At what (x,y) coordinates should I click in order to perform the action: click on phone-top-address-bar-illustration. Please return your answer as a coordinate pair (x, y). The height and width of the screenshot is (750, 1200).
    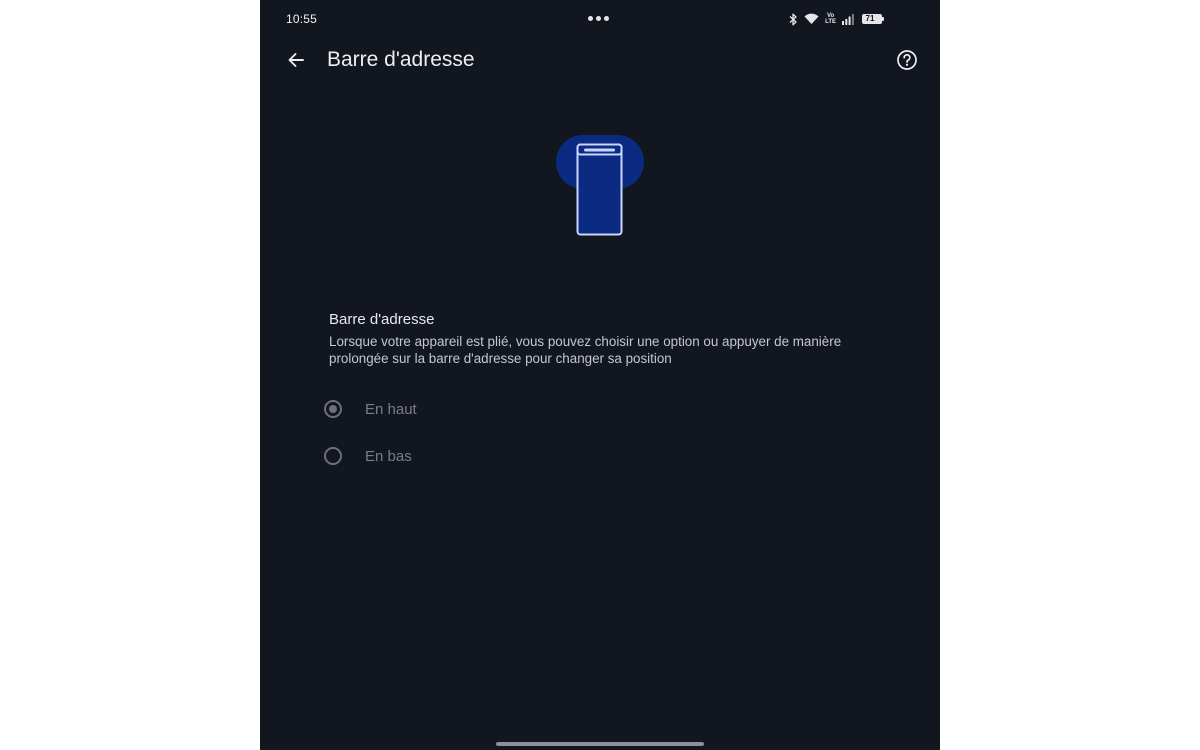
    Looking at the image, I should click on (600, 185).